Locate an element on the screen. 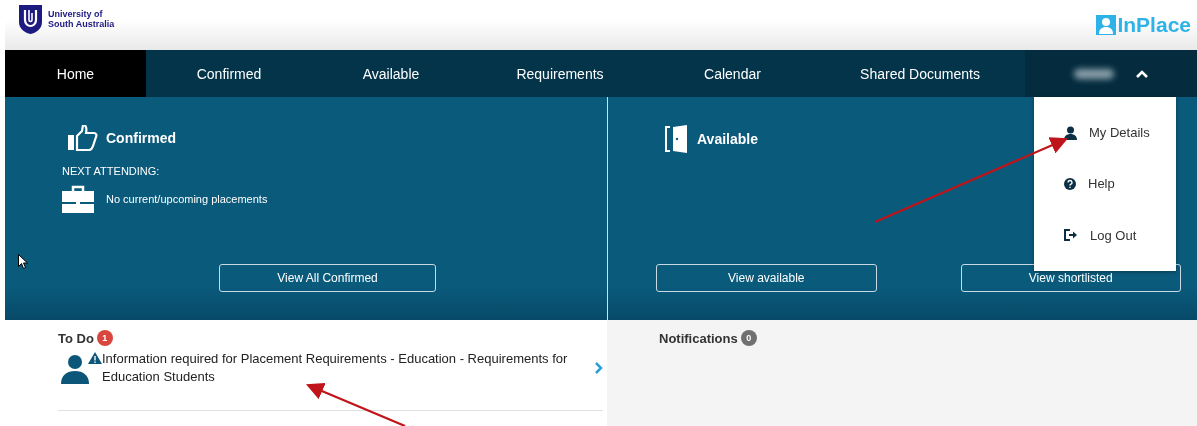 The height and width of the screenshot is (426, 1197). door-icon is located at coordinates (677, 139).